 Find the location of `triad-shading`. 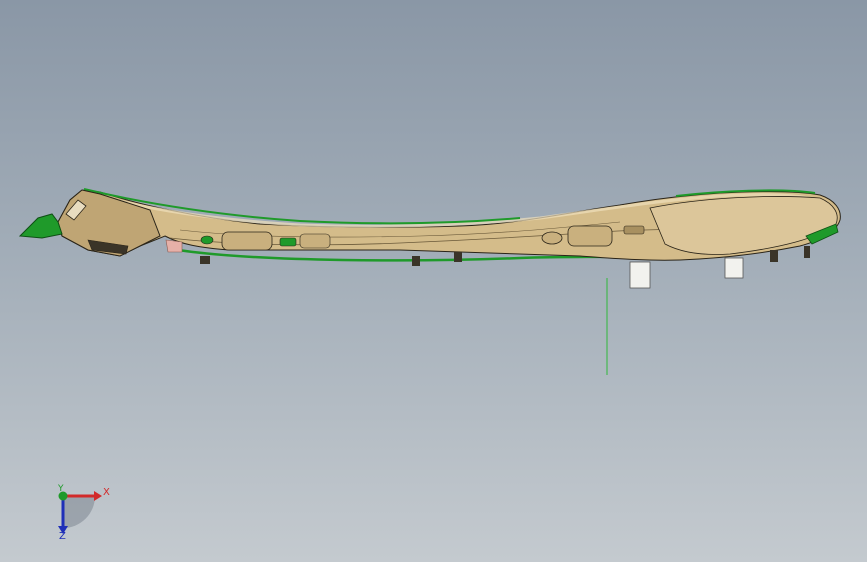

triad-shading is located at coordinates (79, 512).